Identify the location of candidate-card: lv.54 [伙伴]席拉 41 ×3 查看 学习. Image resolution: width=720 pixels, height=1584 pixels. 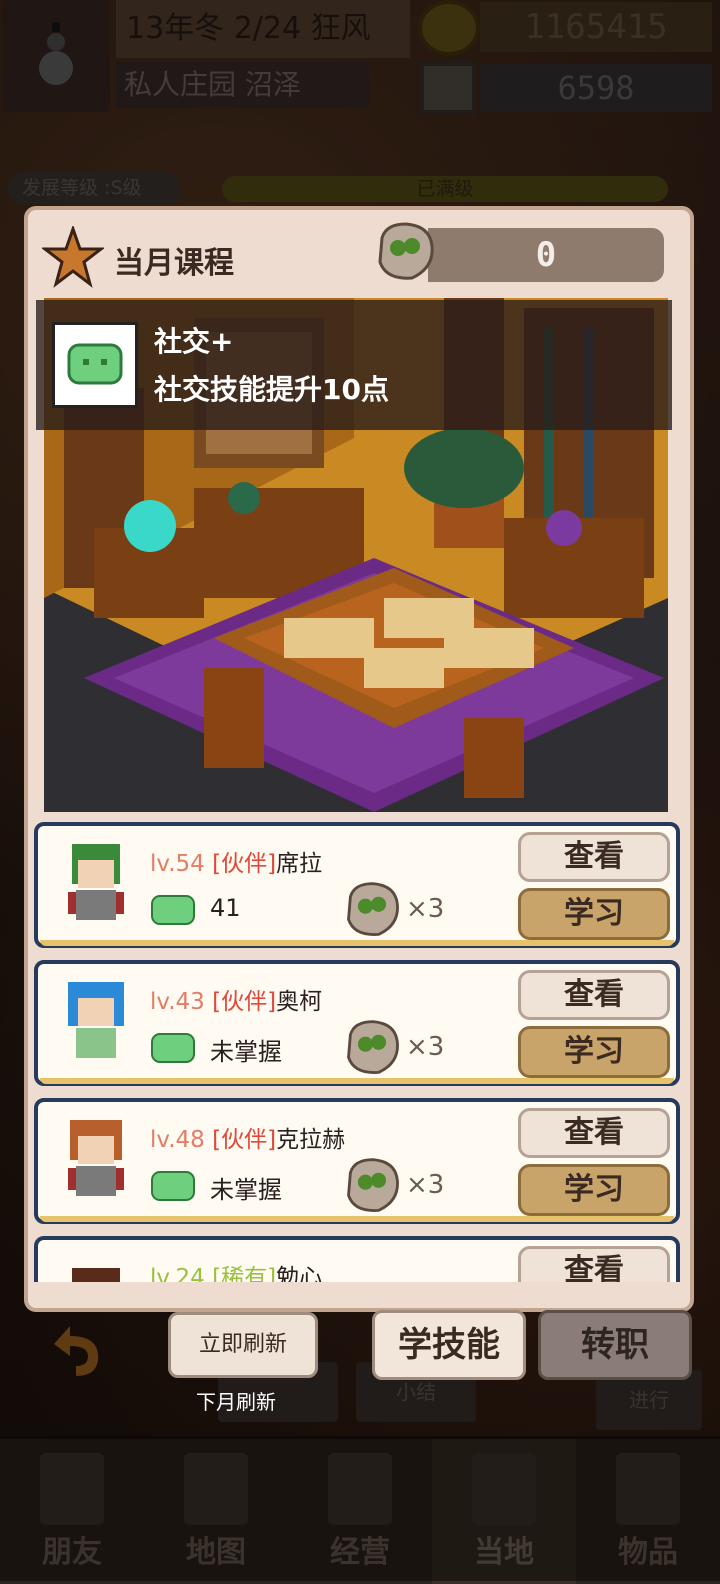
(357, 885).